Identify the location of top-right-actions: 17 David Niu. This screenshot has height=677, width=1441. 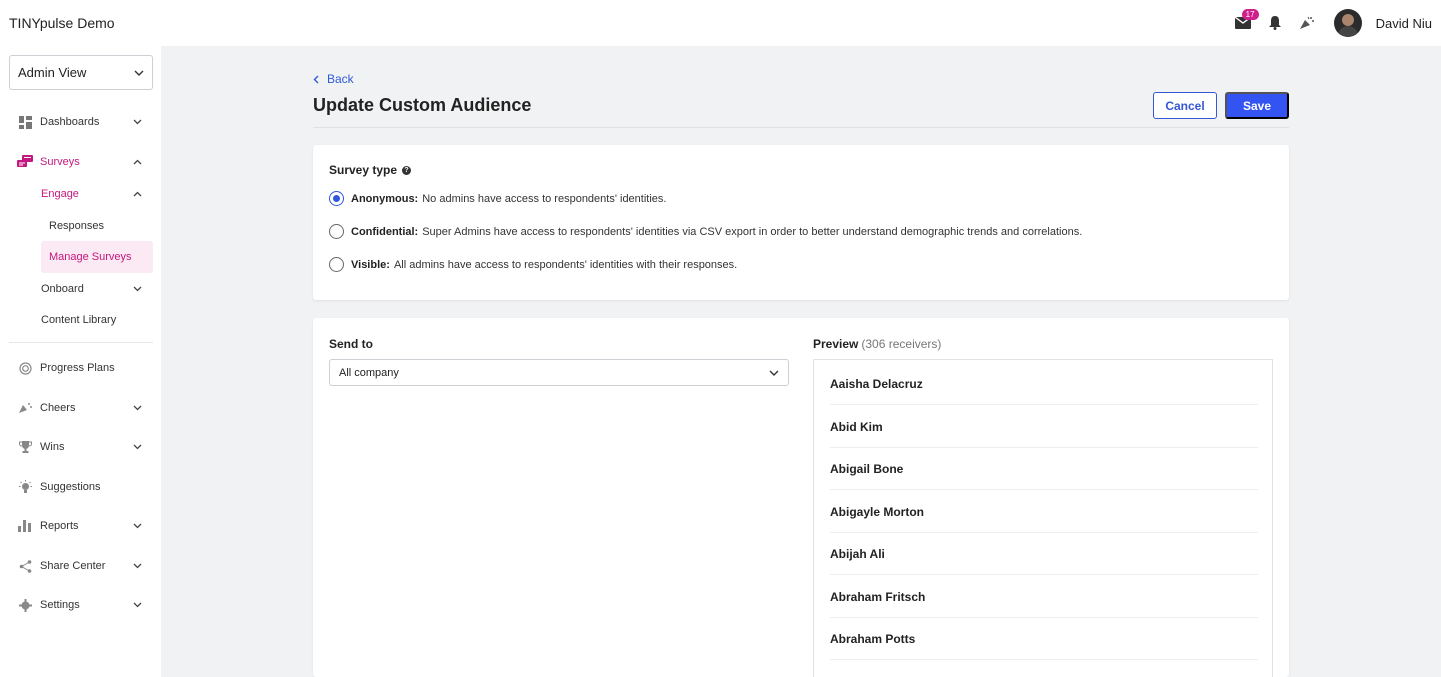
(1332, 23).